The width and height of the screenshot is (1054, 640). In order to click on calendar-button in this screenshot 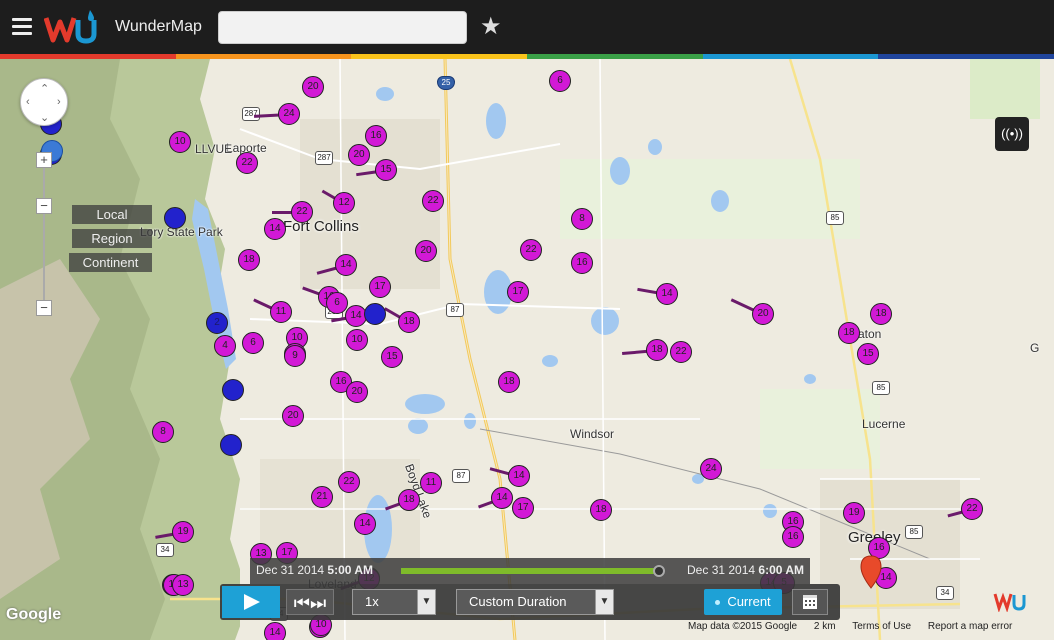, I will do `click(810, 602)`.